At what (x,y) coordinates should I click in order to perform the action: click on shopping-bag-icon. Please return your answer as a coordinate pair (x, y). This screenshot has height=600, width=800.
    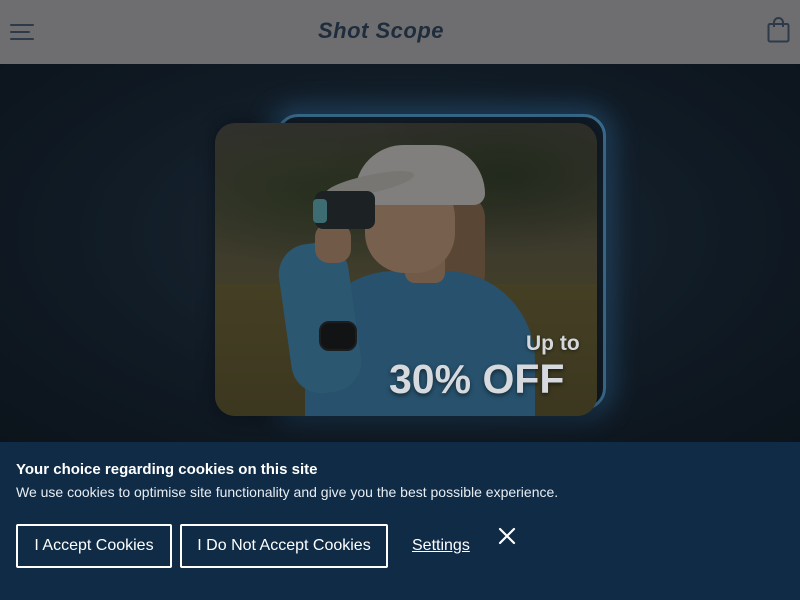
    Looking at the image, I should click on (778, 30).